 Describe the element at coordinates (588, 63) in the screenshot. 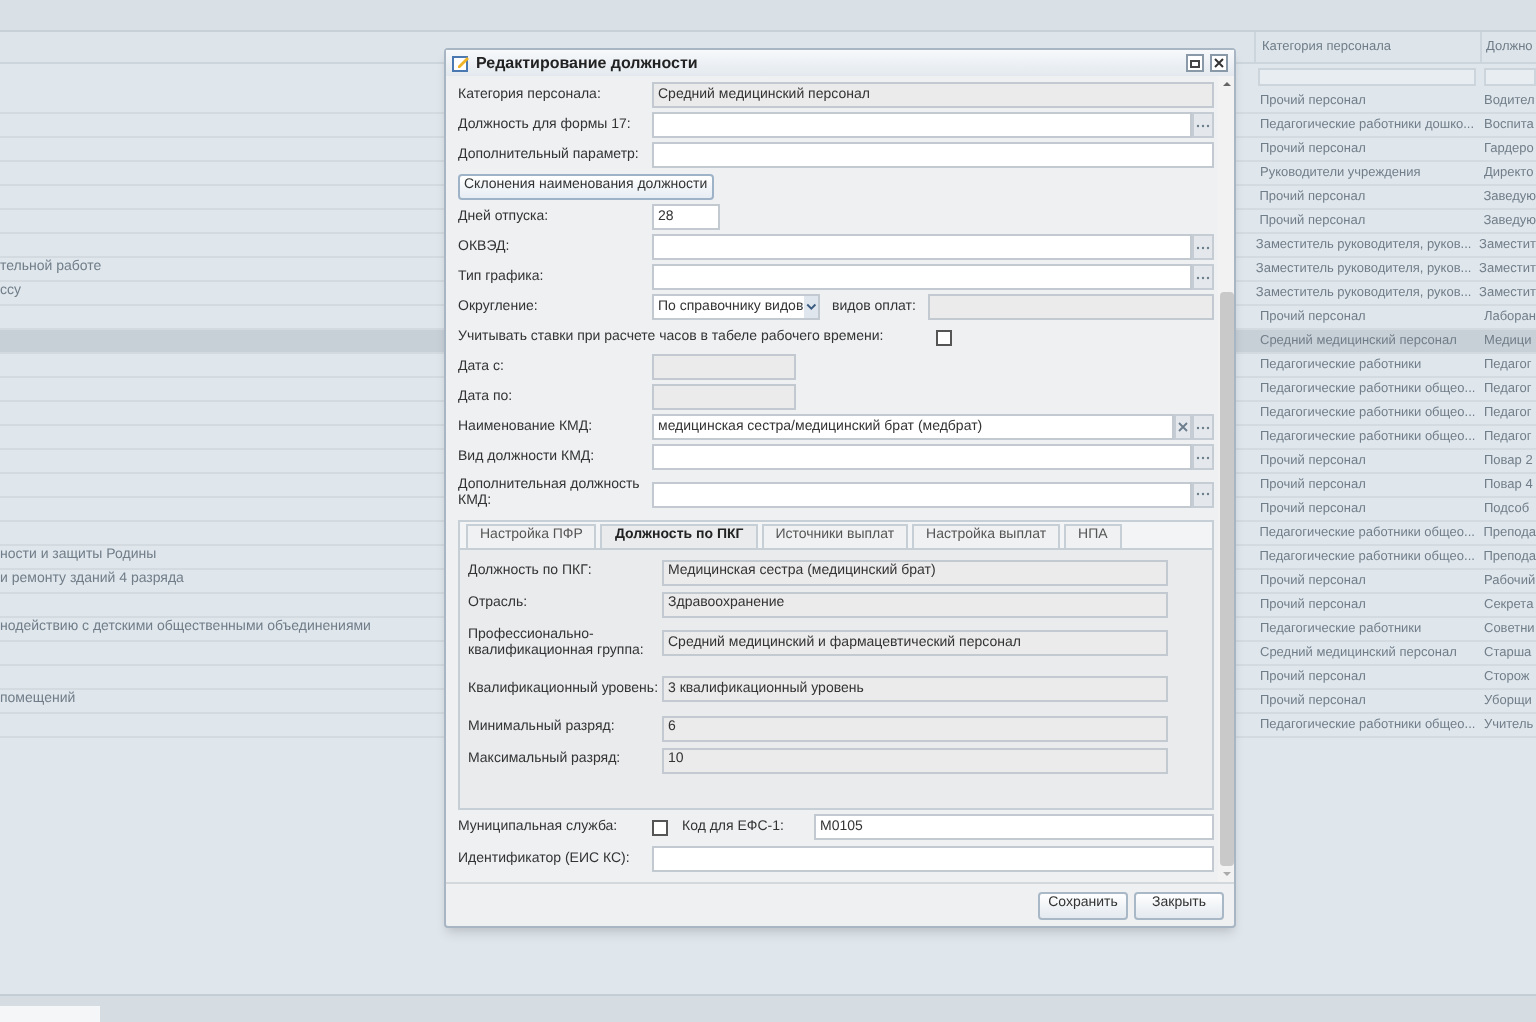

I see `window-title: Редактирование должности` at that location.